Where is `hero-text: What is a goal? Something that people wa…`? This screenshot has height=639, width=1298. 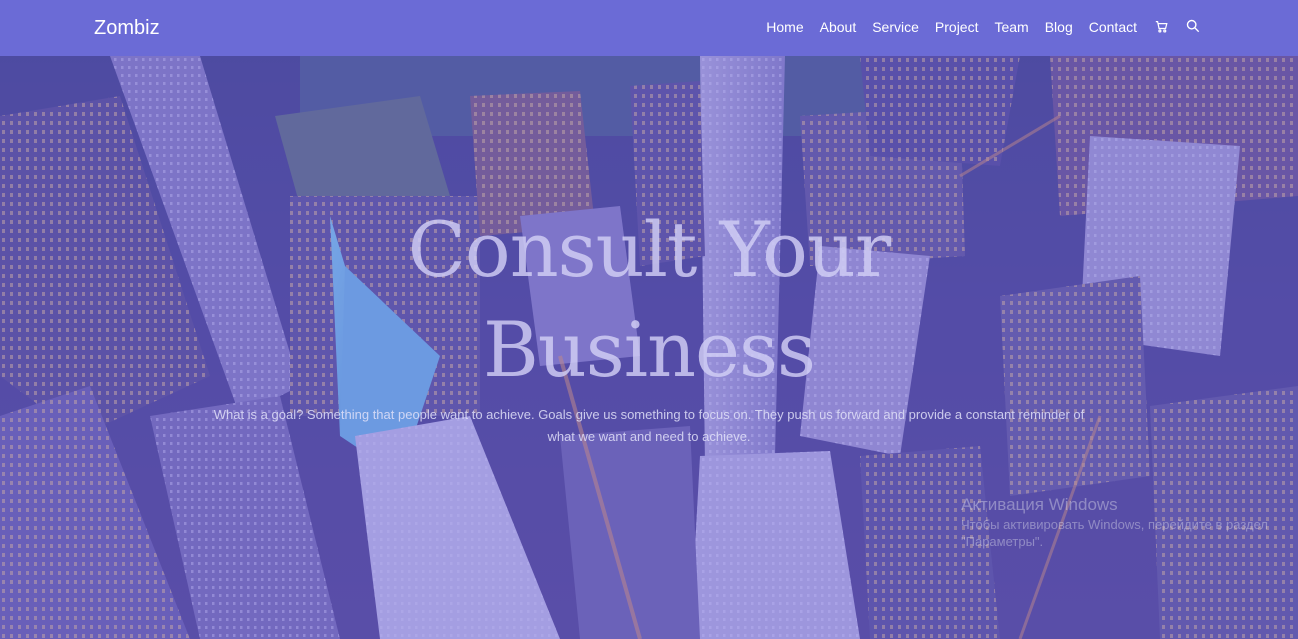 hero-text: What is a goal? Something that people wa… is located at coordinates (649, 425).